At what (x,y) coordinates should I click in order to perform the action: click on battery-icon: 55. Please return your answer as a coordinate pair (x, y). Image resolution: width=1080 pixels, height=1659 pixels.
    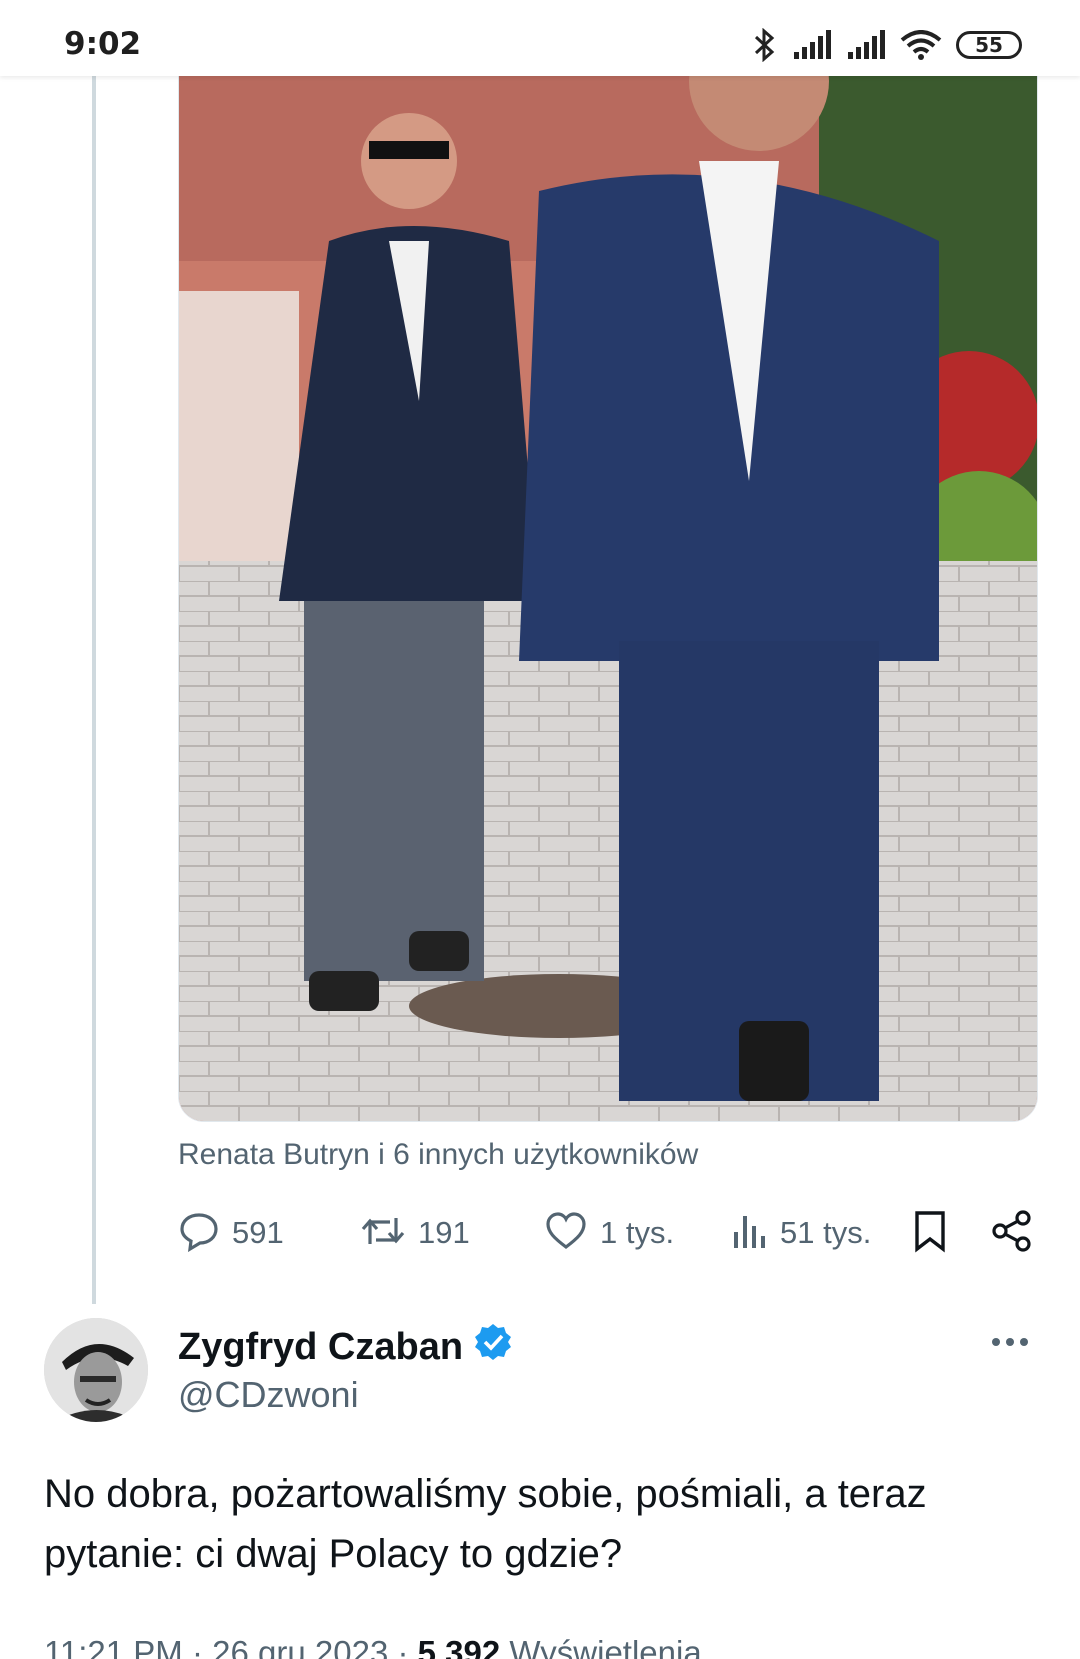
    Looking at the image, I should click on (989, 45).